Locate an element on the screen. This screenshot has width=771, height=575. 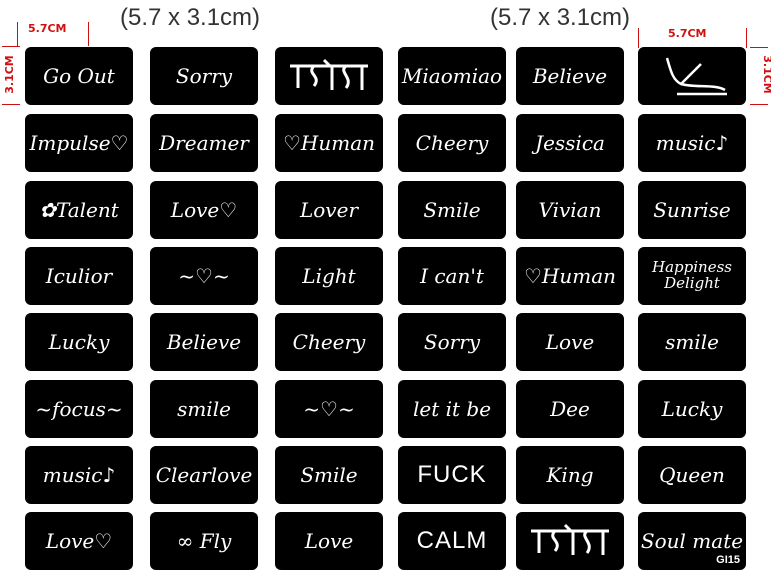
stencil-text: Vivian is located at coordinates (570, 209).